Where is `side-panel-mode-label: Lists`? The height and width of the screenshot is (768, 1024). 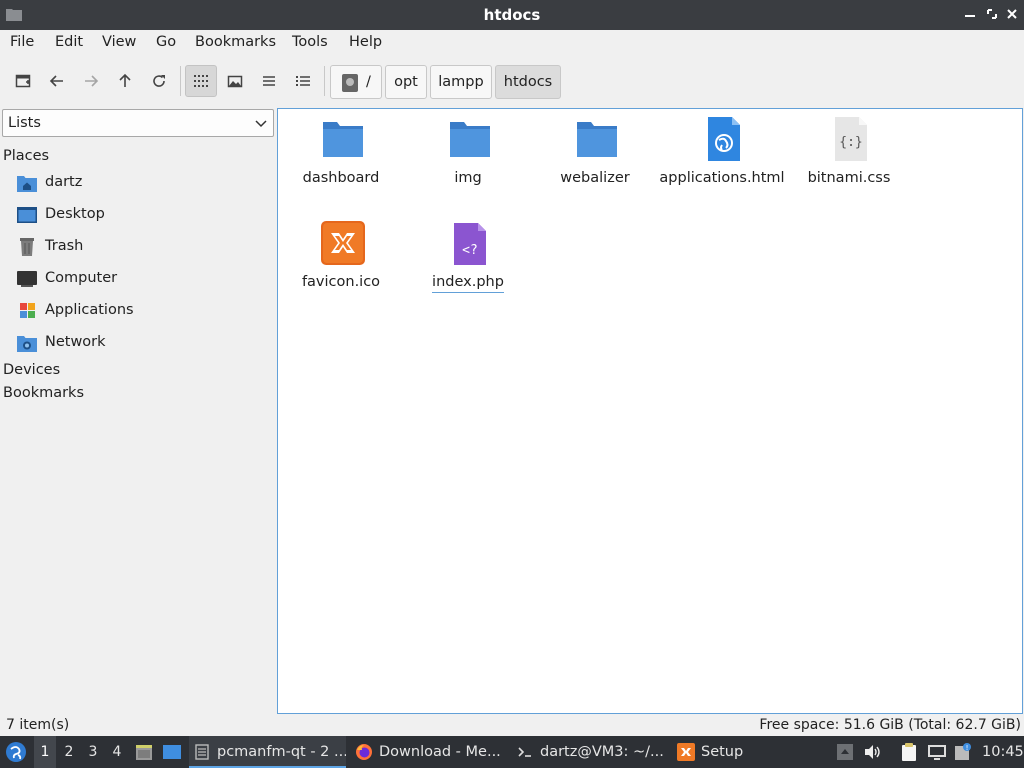 side-panel-mode-label: Lists is located at coordinates (24, 123).